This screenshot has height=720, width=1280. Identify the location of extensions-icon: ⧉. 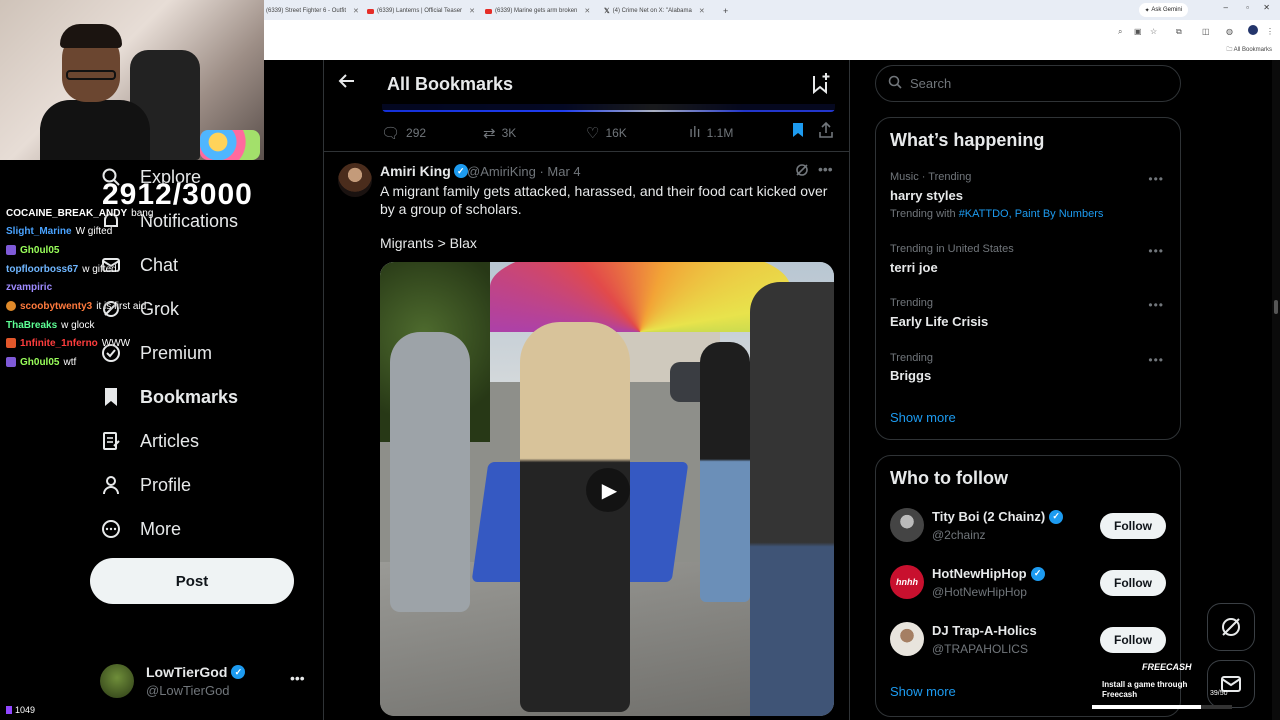
(1179, 32).